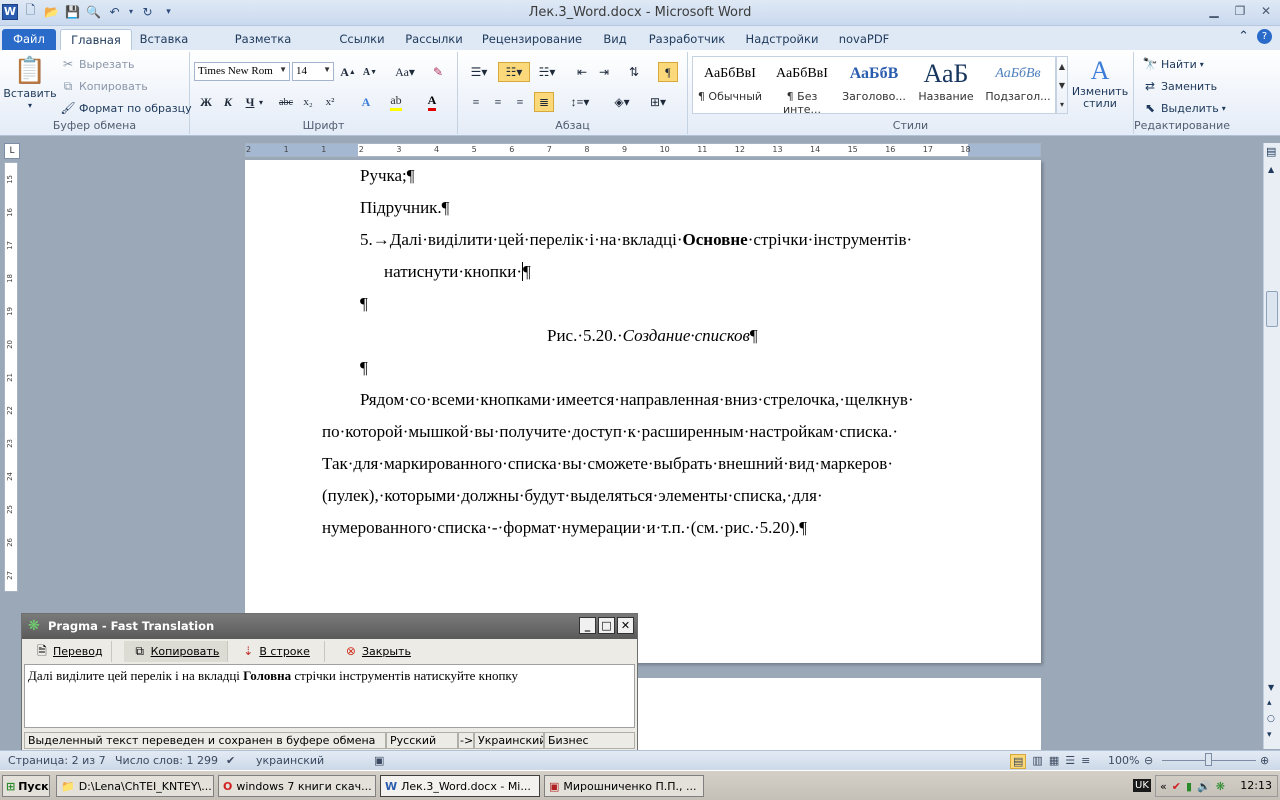 This screenshot has width=1280, height=800. I want to click on previous-page-icon: ▴, so click(1269, 703).